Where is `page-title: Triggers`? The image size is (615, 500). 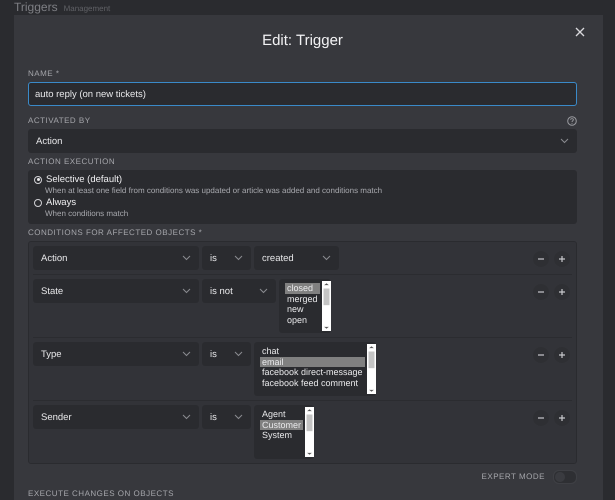
page-title: Triggers is located at coordinates (36, 7).